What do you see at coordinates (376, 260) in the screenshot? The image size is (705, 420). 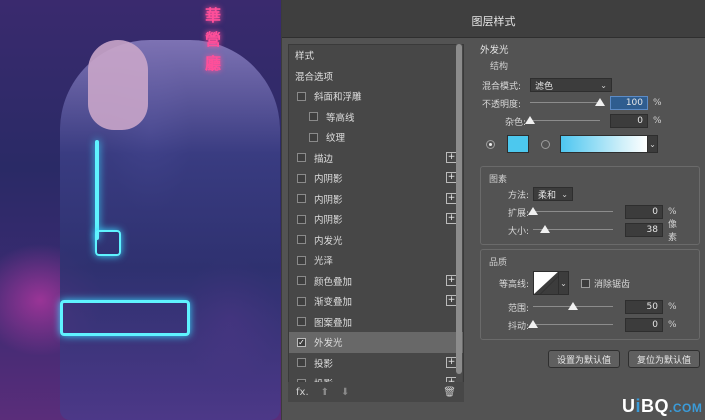 I see `style-item: 光泽` at bounding box center [376, 260].